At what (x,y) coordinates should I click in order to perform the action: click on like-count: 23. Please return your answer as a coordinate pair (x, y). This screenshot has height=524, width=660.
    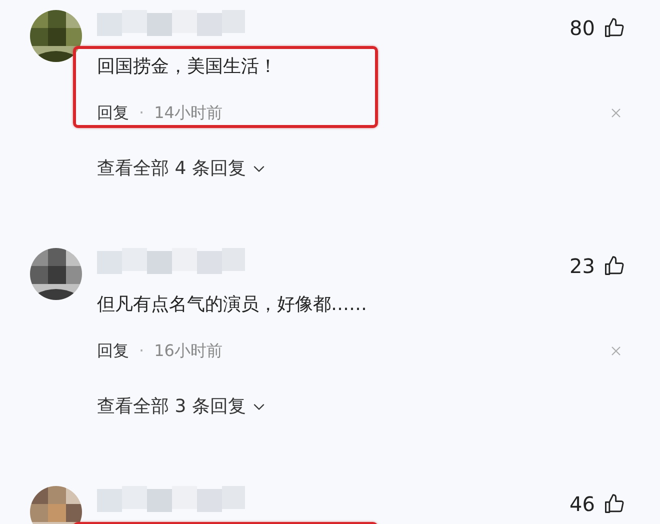
    Looking at the image, I should click on (582, 266).